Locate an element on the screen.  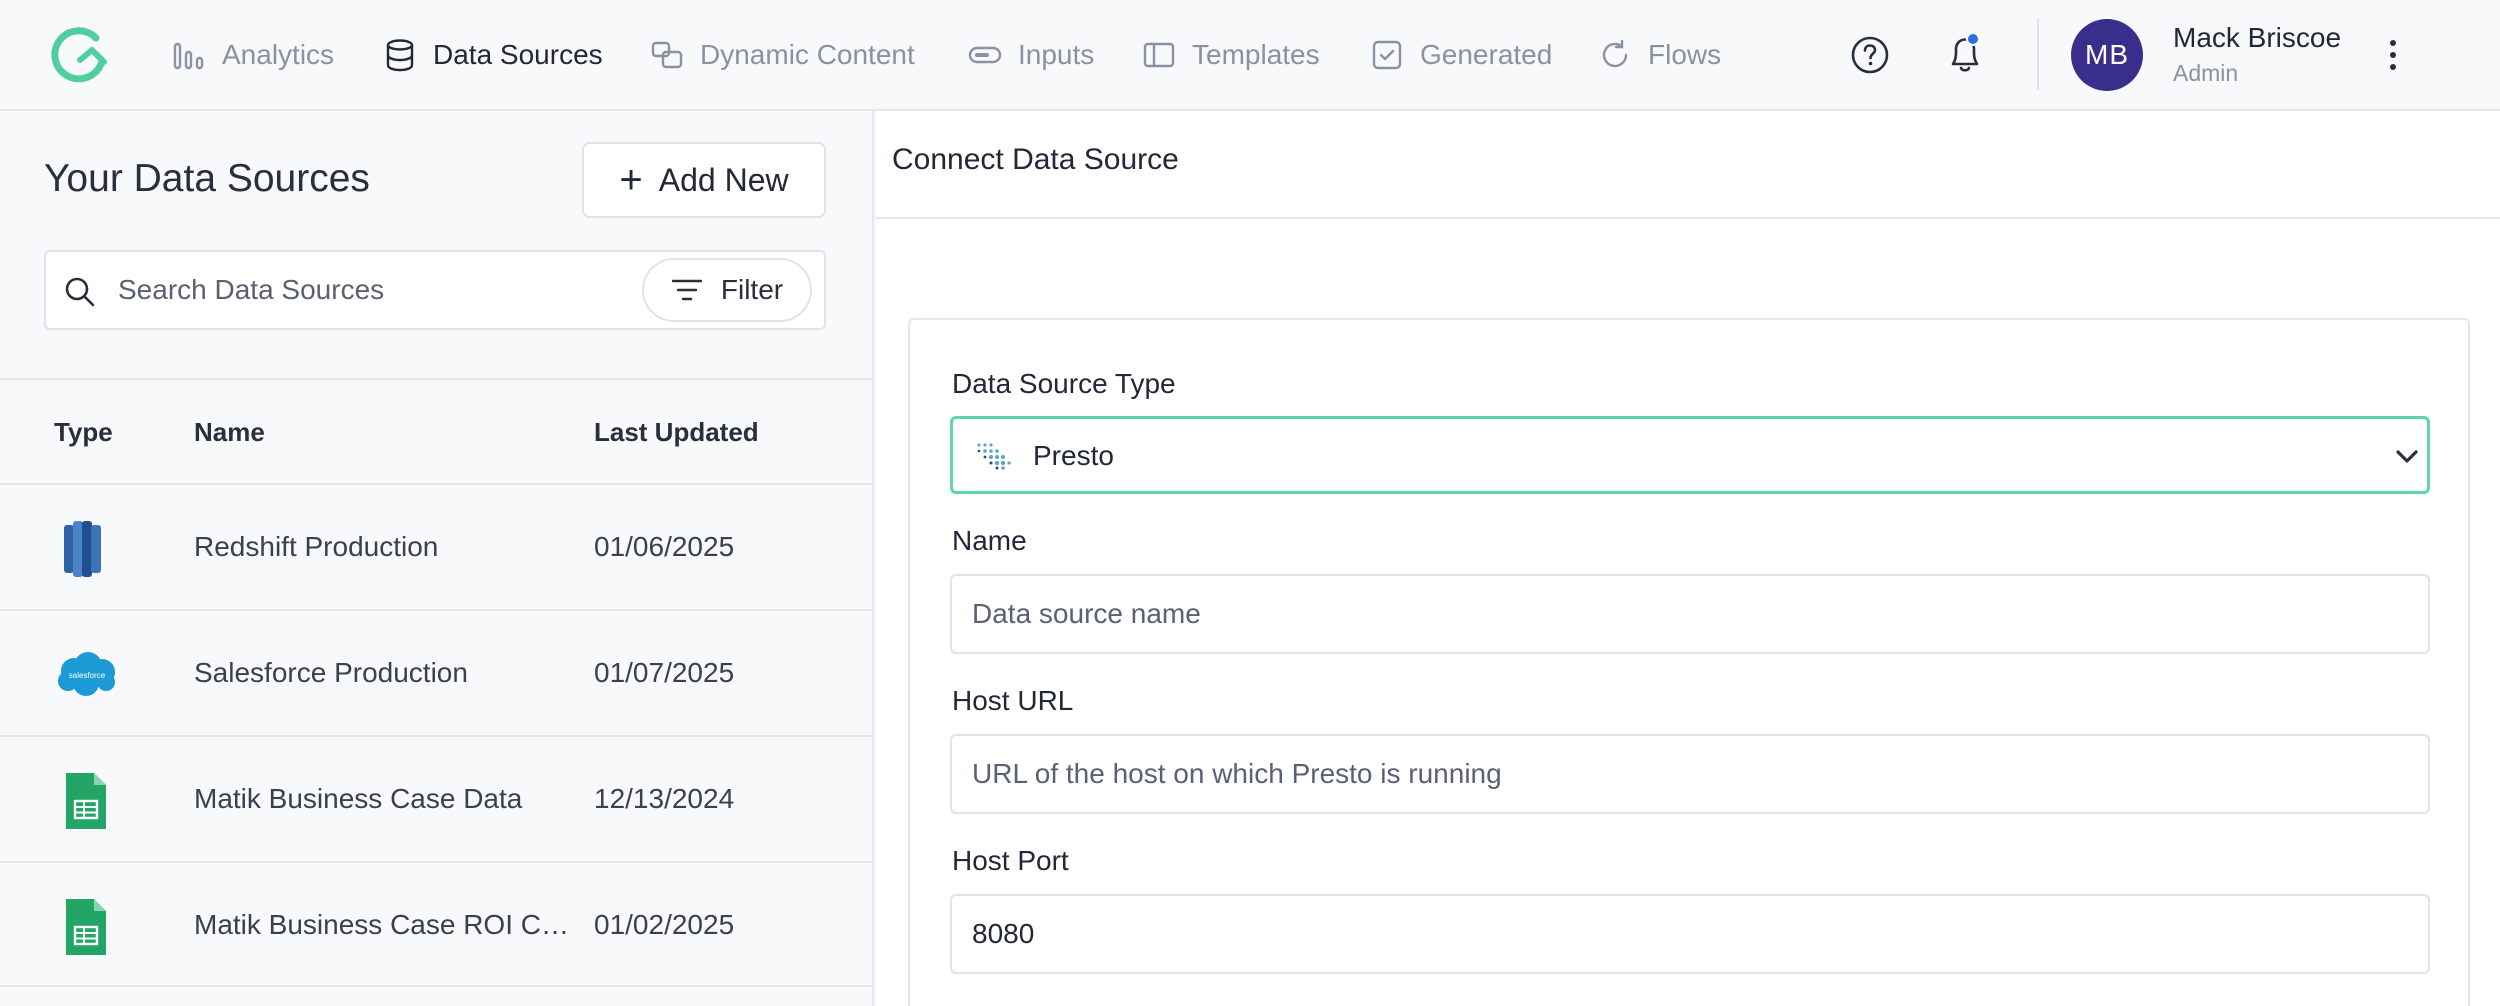
salesforce-icon: salesforce is located at coordinates (86, 674).